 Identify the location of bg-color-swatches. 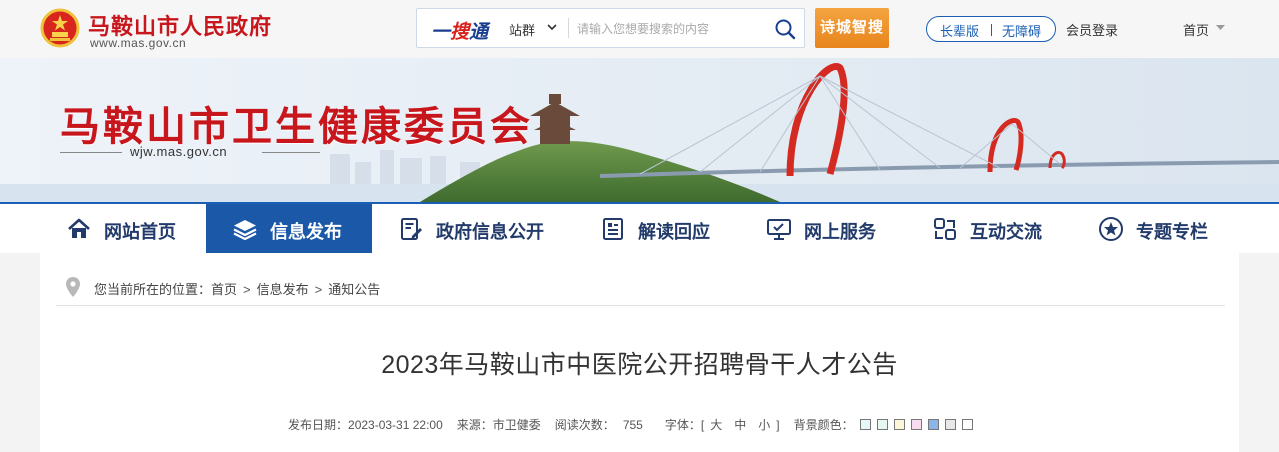
(913, 425).